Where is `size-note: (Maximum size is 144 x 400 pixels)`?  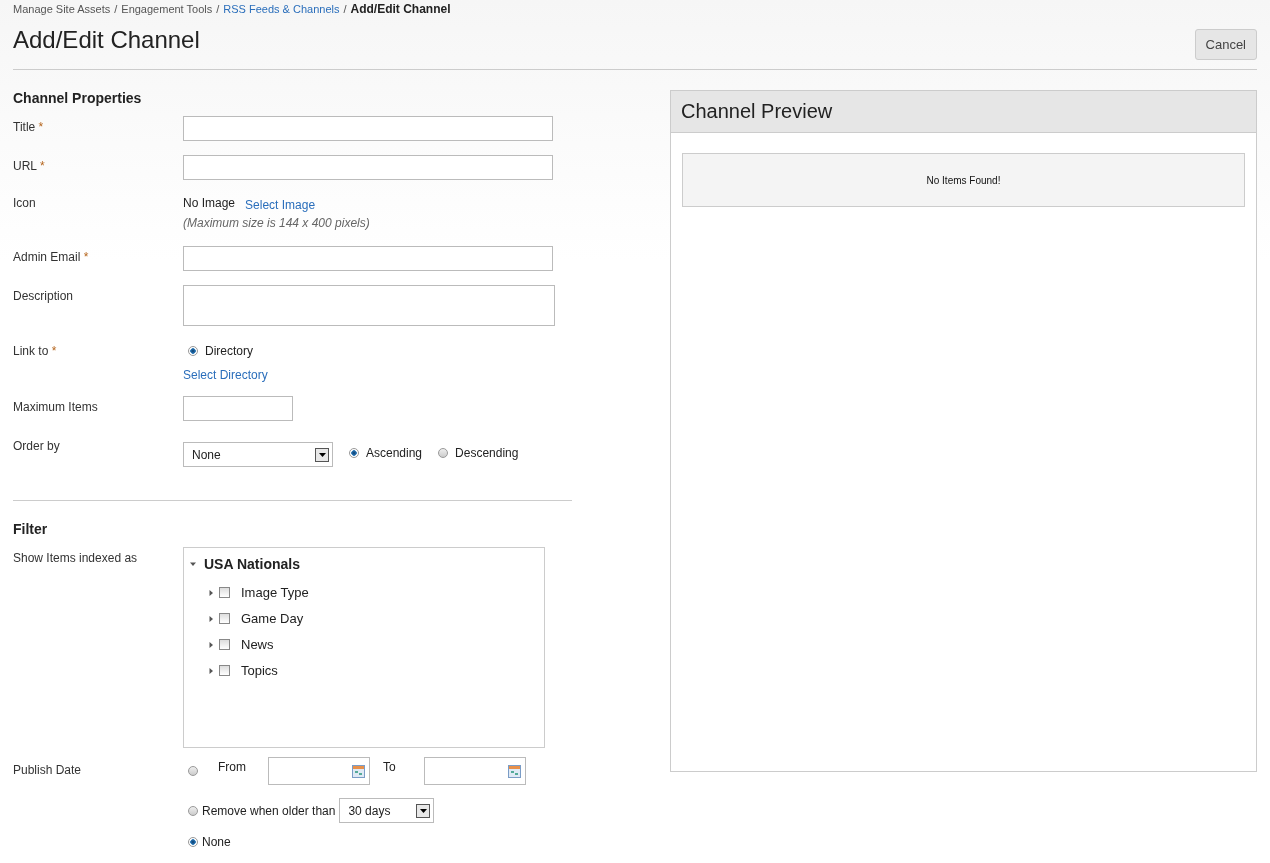
size-note: (Maximum size is 144 x 400 pixels) is located at coordinates (276, 223).